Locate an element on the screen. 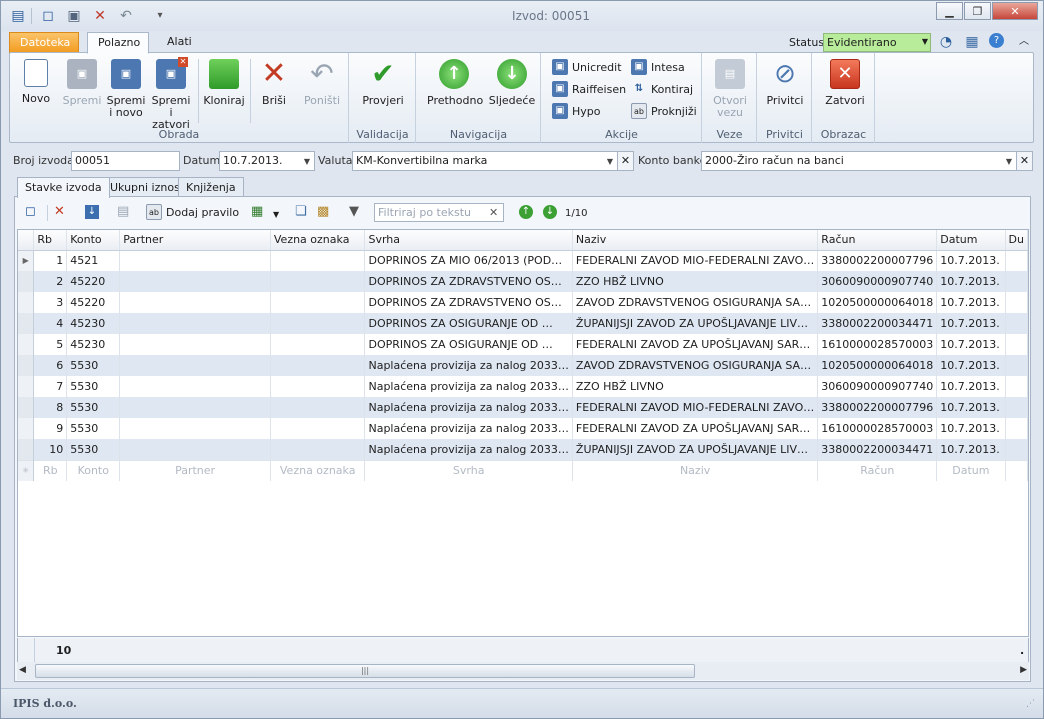  new-row-icon: ◻ is located at coordinates (30, 212).